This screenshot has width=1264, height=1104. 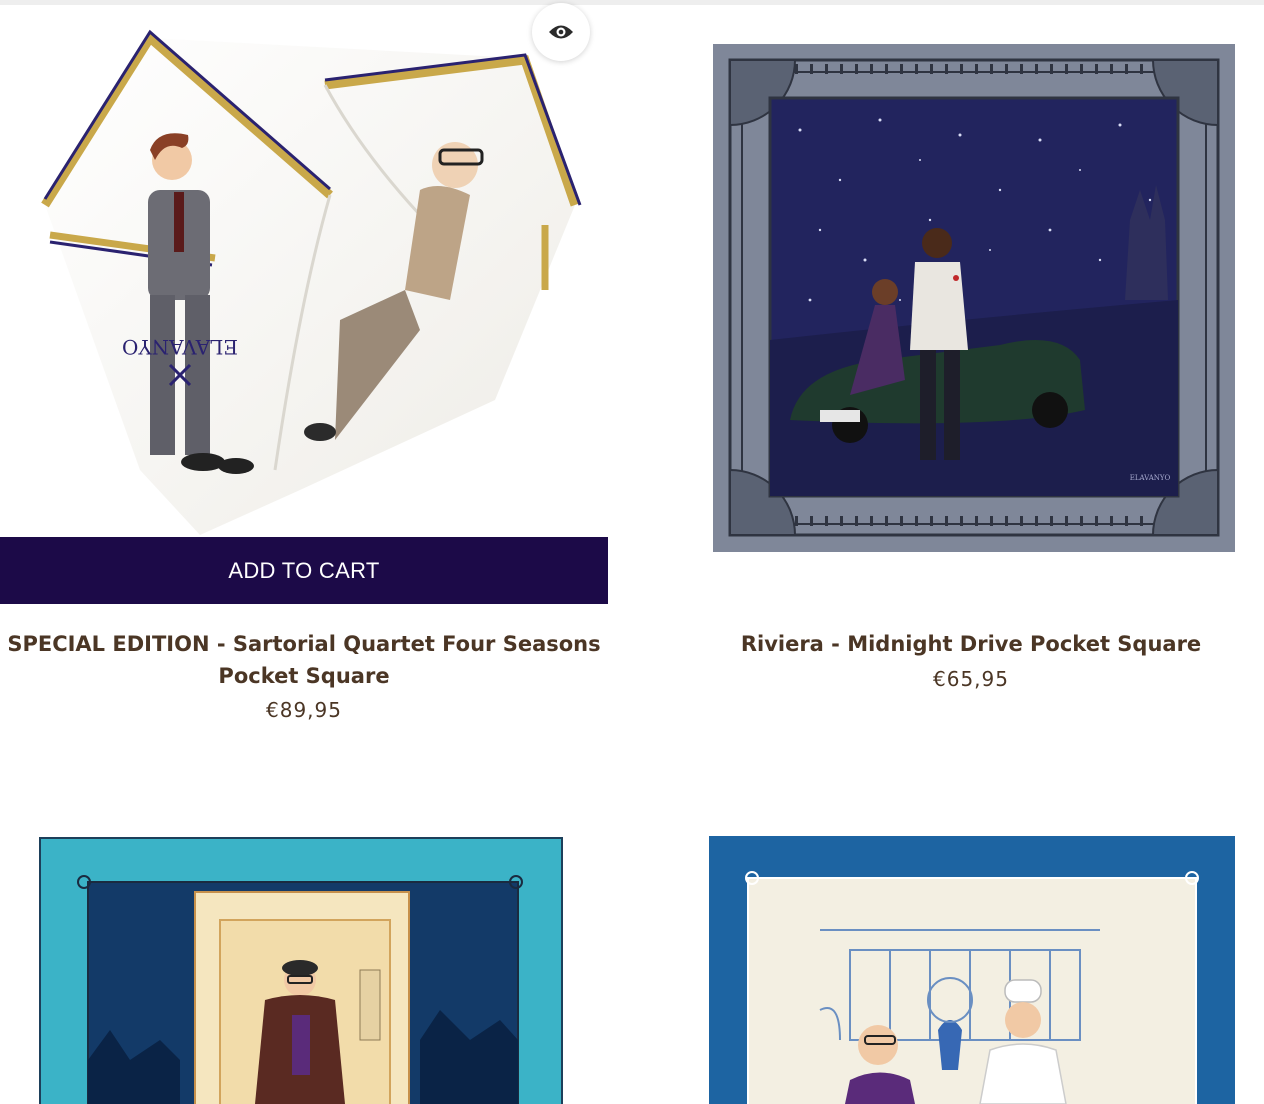 I want to click on eye-icon, so click(x=561, y=32).